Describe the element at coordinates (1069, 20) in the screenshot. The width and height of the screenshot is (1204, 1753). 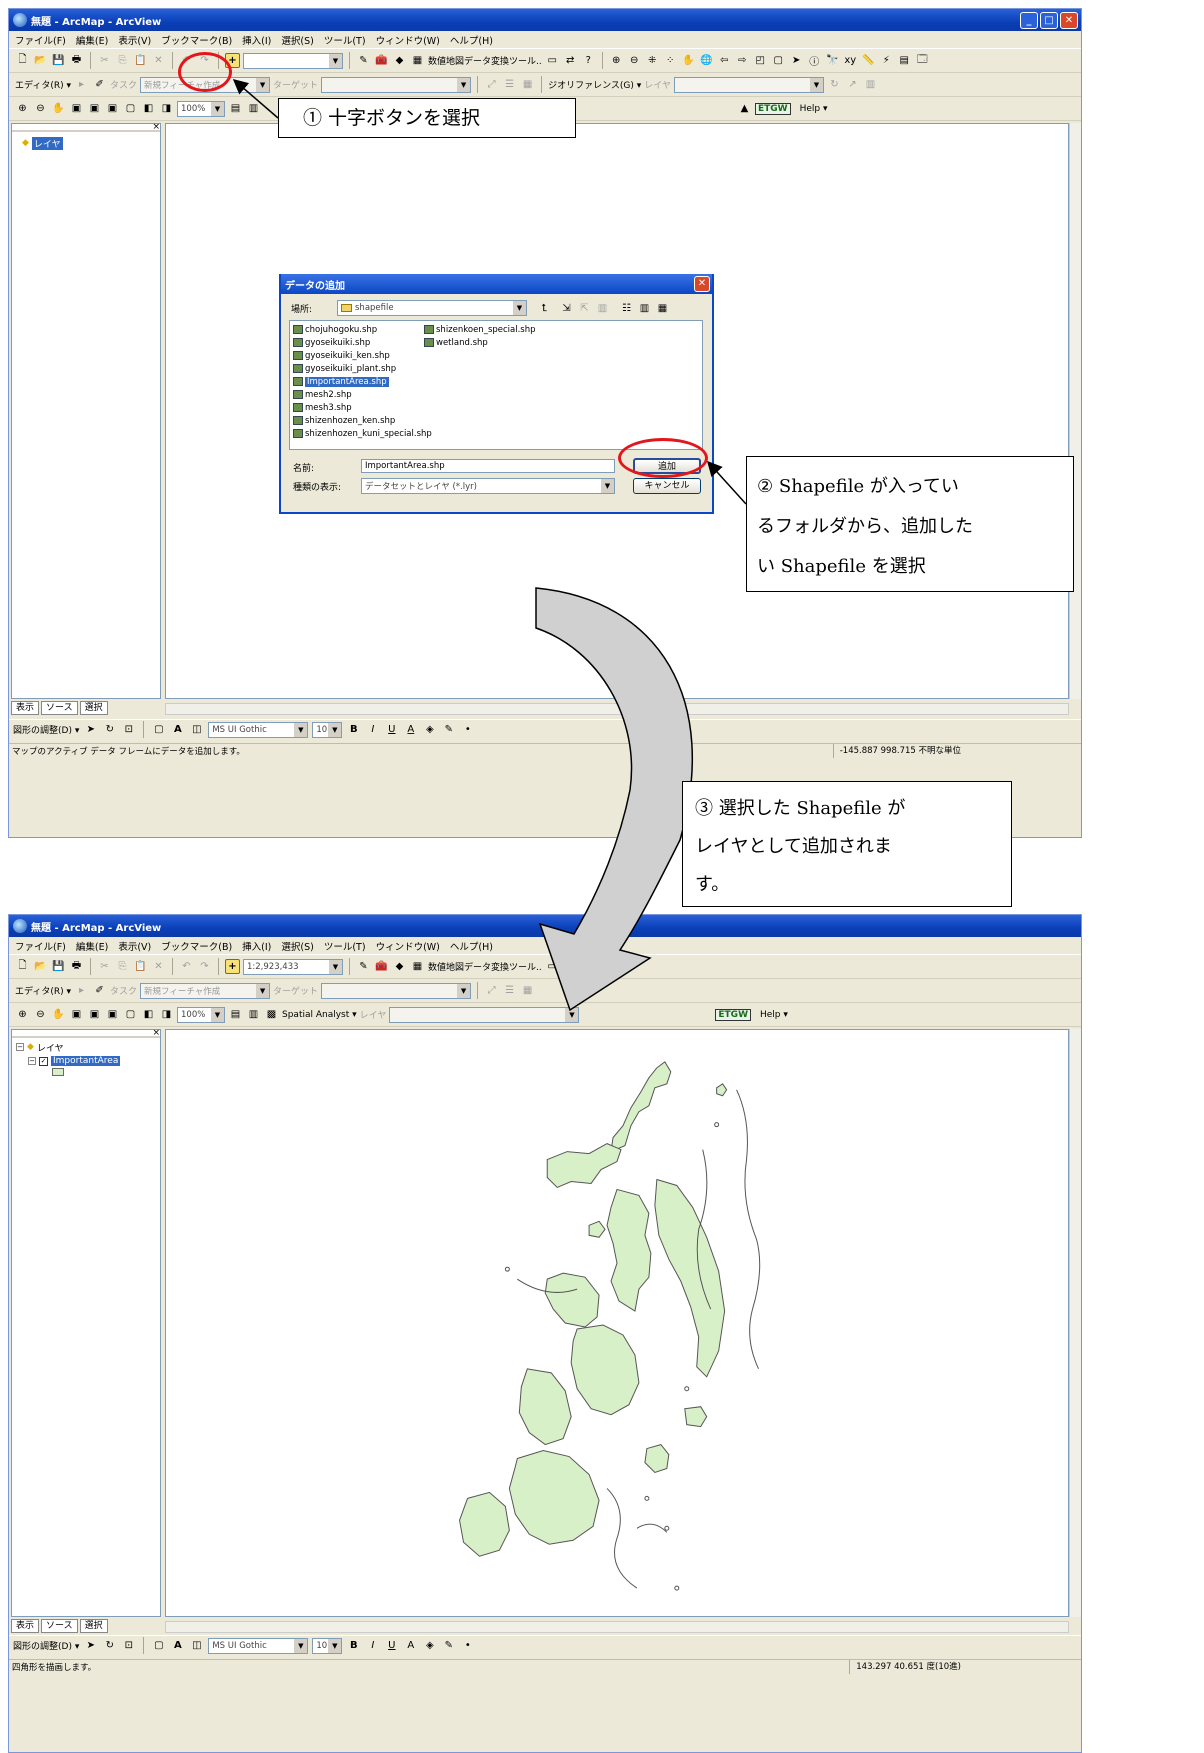
I see `close-button: ✕` at that location.